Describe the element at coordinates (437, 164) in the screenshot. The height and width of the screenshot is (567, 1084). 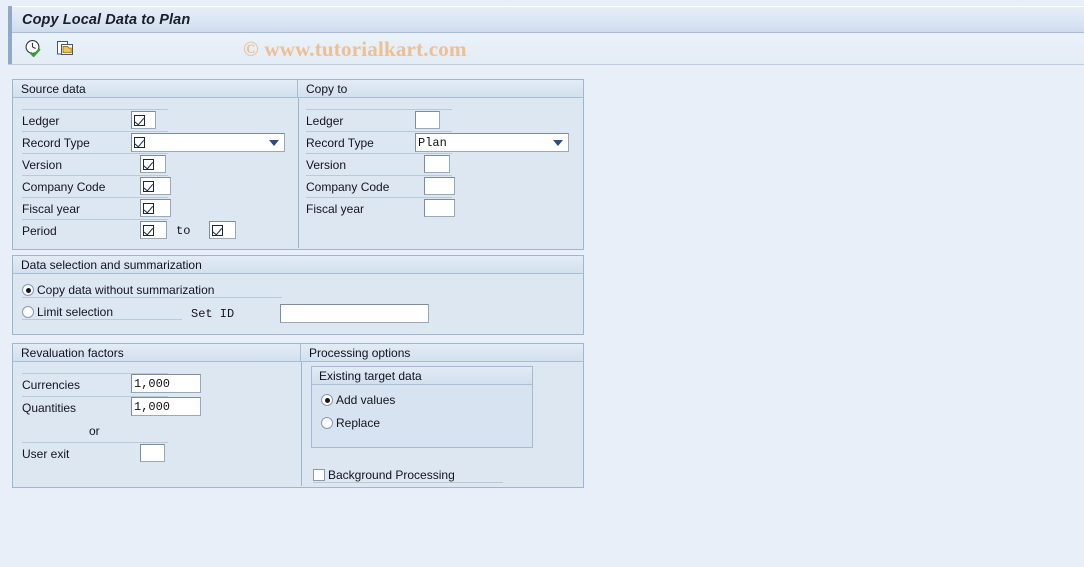
I see `target-version-input` at that location.